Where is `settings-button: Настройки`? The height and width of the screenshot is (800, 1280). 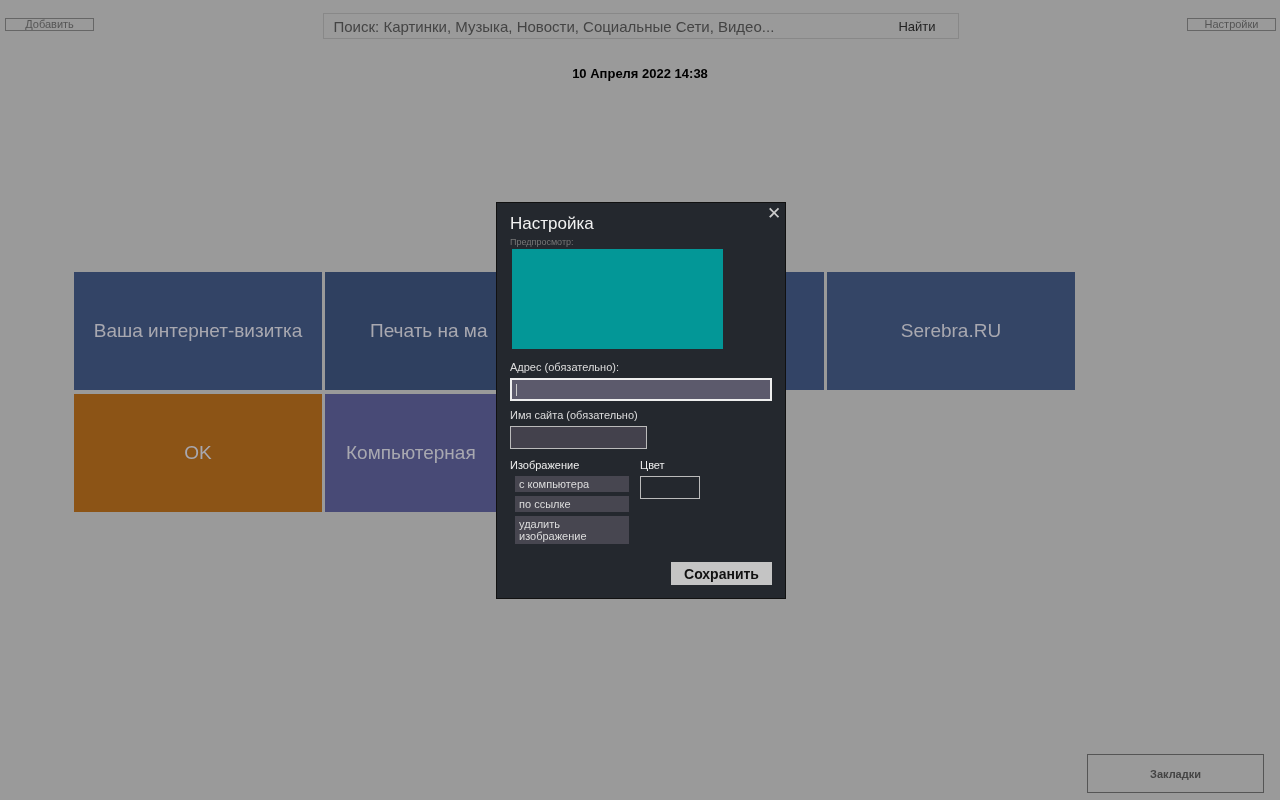 settings-button: Настройки is located at coordinates (1231, 24).